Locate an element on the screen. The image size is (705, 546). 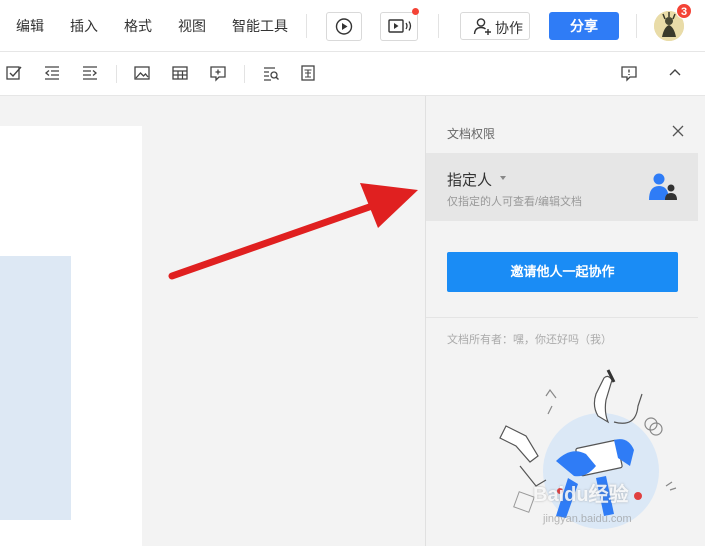
collaborate-button: 协作 is located at coordinates (495, 26).